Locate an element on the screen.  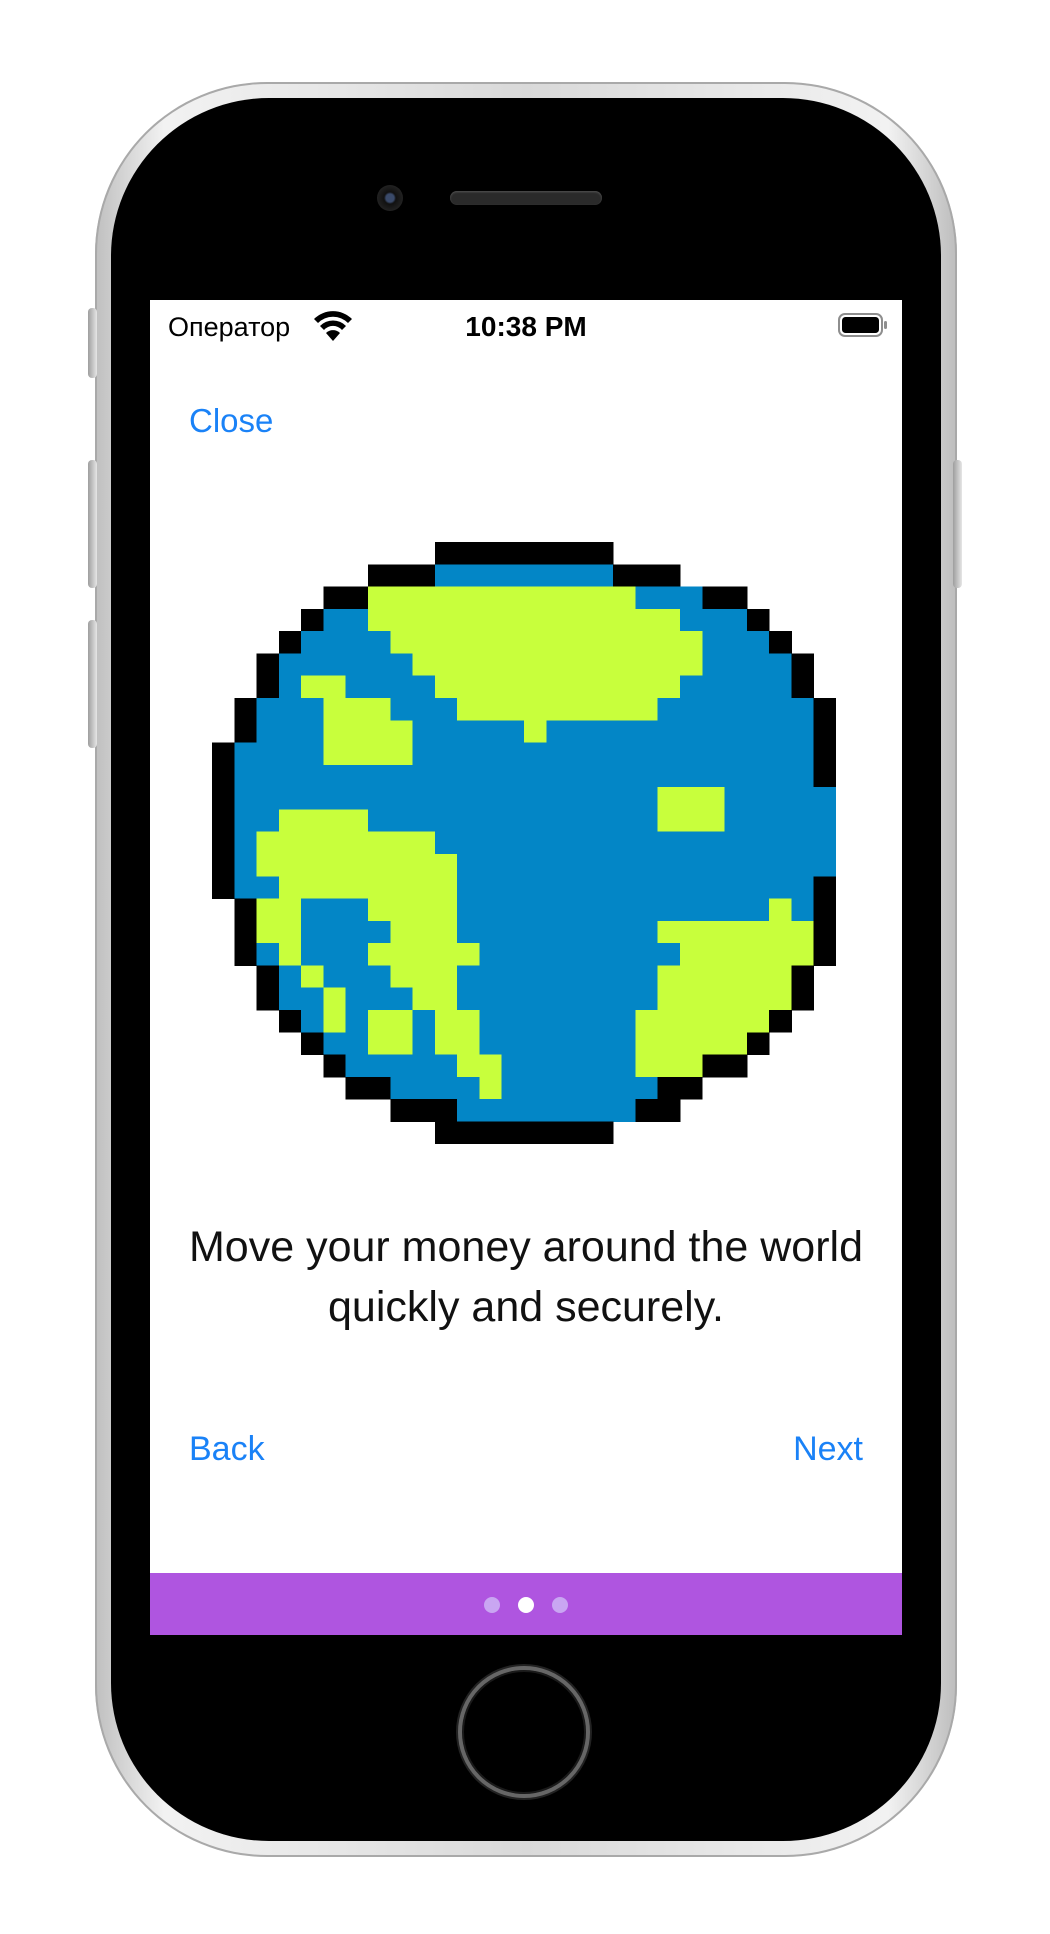
next-button: Next is located at coordinates (828, 1449).